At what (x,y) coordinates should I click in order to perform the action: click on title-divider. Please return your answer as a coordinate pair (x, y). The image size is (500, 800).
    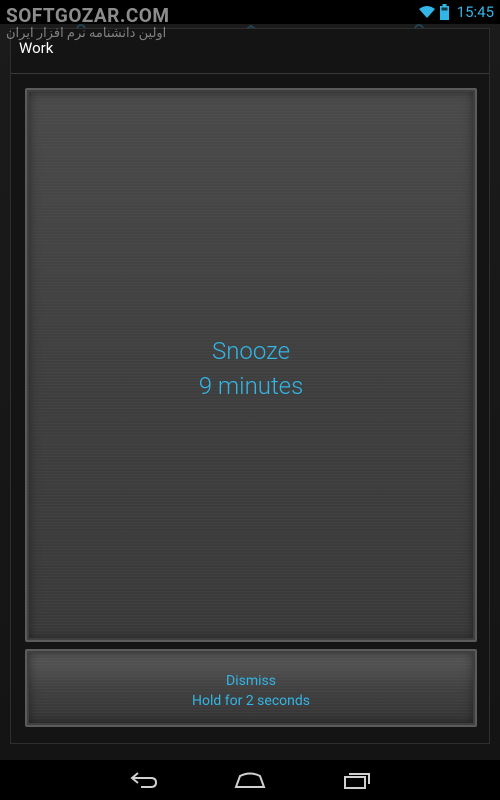
    Looking at the image, I should click on (250, 73).